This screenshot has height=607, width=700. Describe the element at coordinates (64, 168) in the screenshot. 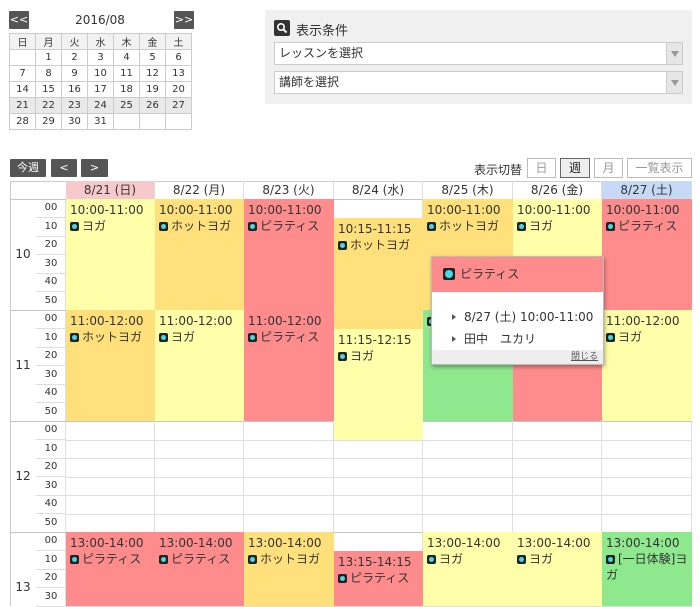

I see `prev-week-button: <` at that location.